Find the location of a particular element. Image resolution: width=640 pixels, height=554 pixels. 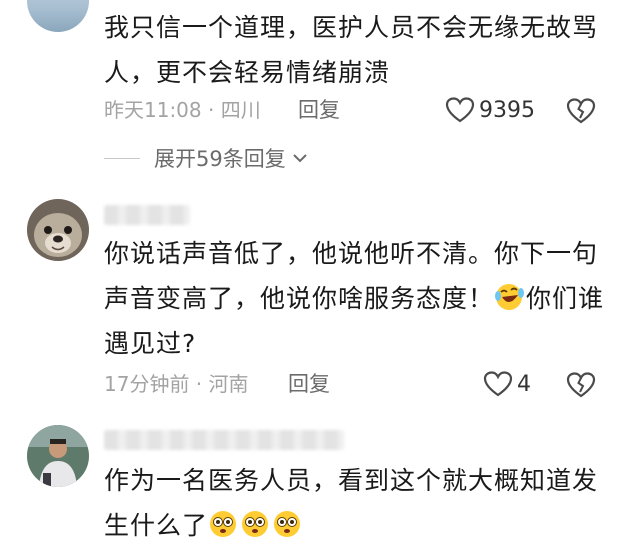

comment-text: 我只信一个道理，医护人员不会无缘无故骂人，更不会轻易情绪崩溃 is located at coordinates (351, 50).